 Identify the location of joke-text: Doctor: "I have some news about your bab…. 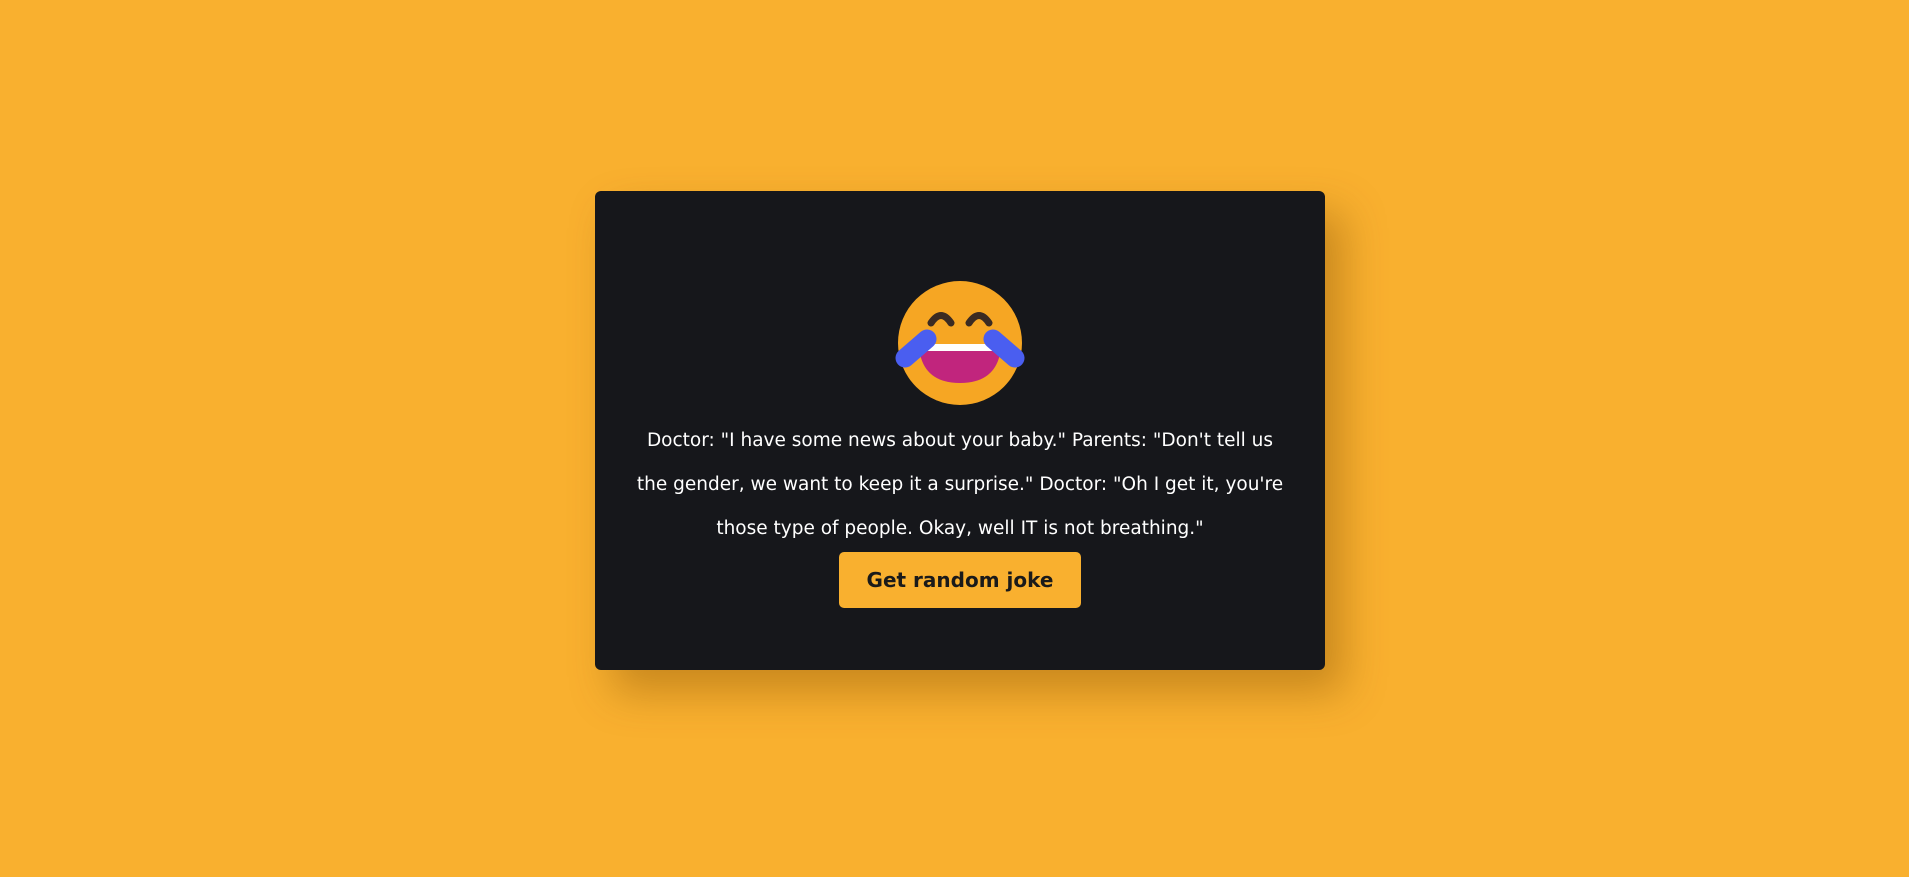
(960, 484).